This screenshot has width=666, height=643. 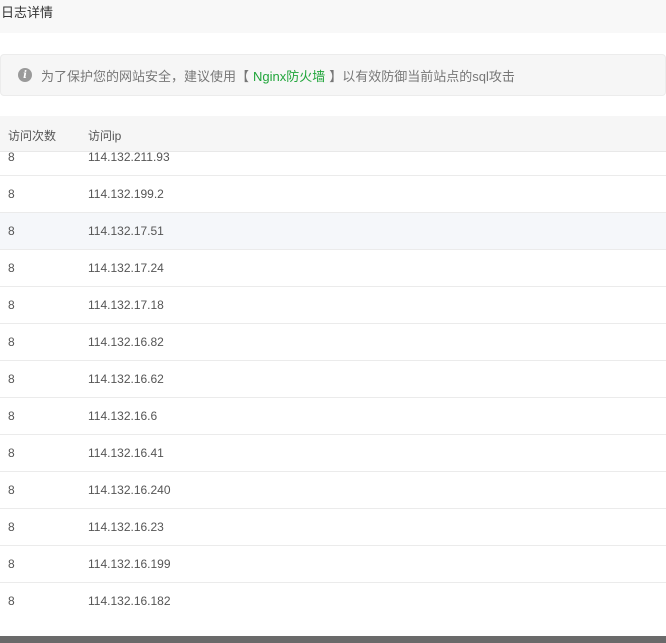 What do you see at coordinates (289, 75) in the screenshot?
I see `nginx-firewall-link: Nginx防火墙` at bounding box center [289, 75].